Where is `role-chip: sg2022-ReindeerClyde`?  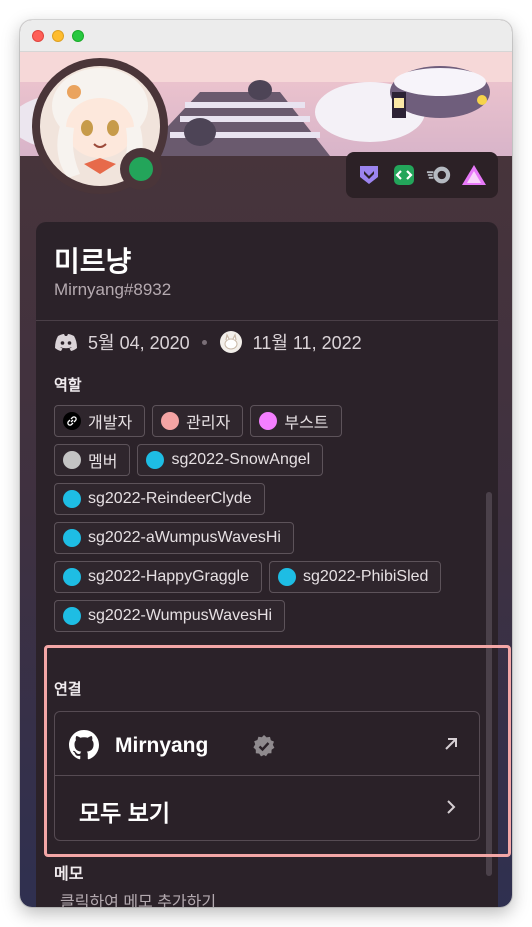
role-chip: sg2022-ReindeerClyde is located at coordinates (159, 499).